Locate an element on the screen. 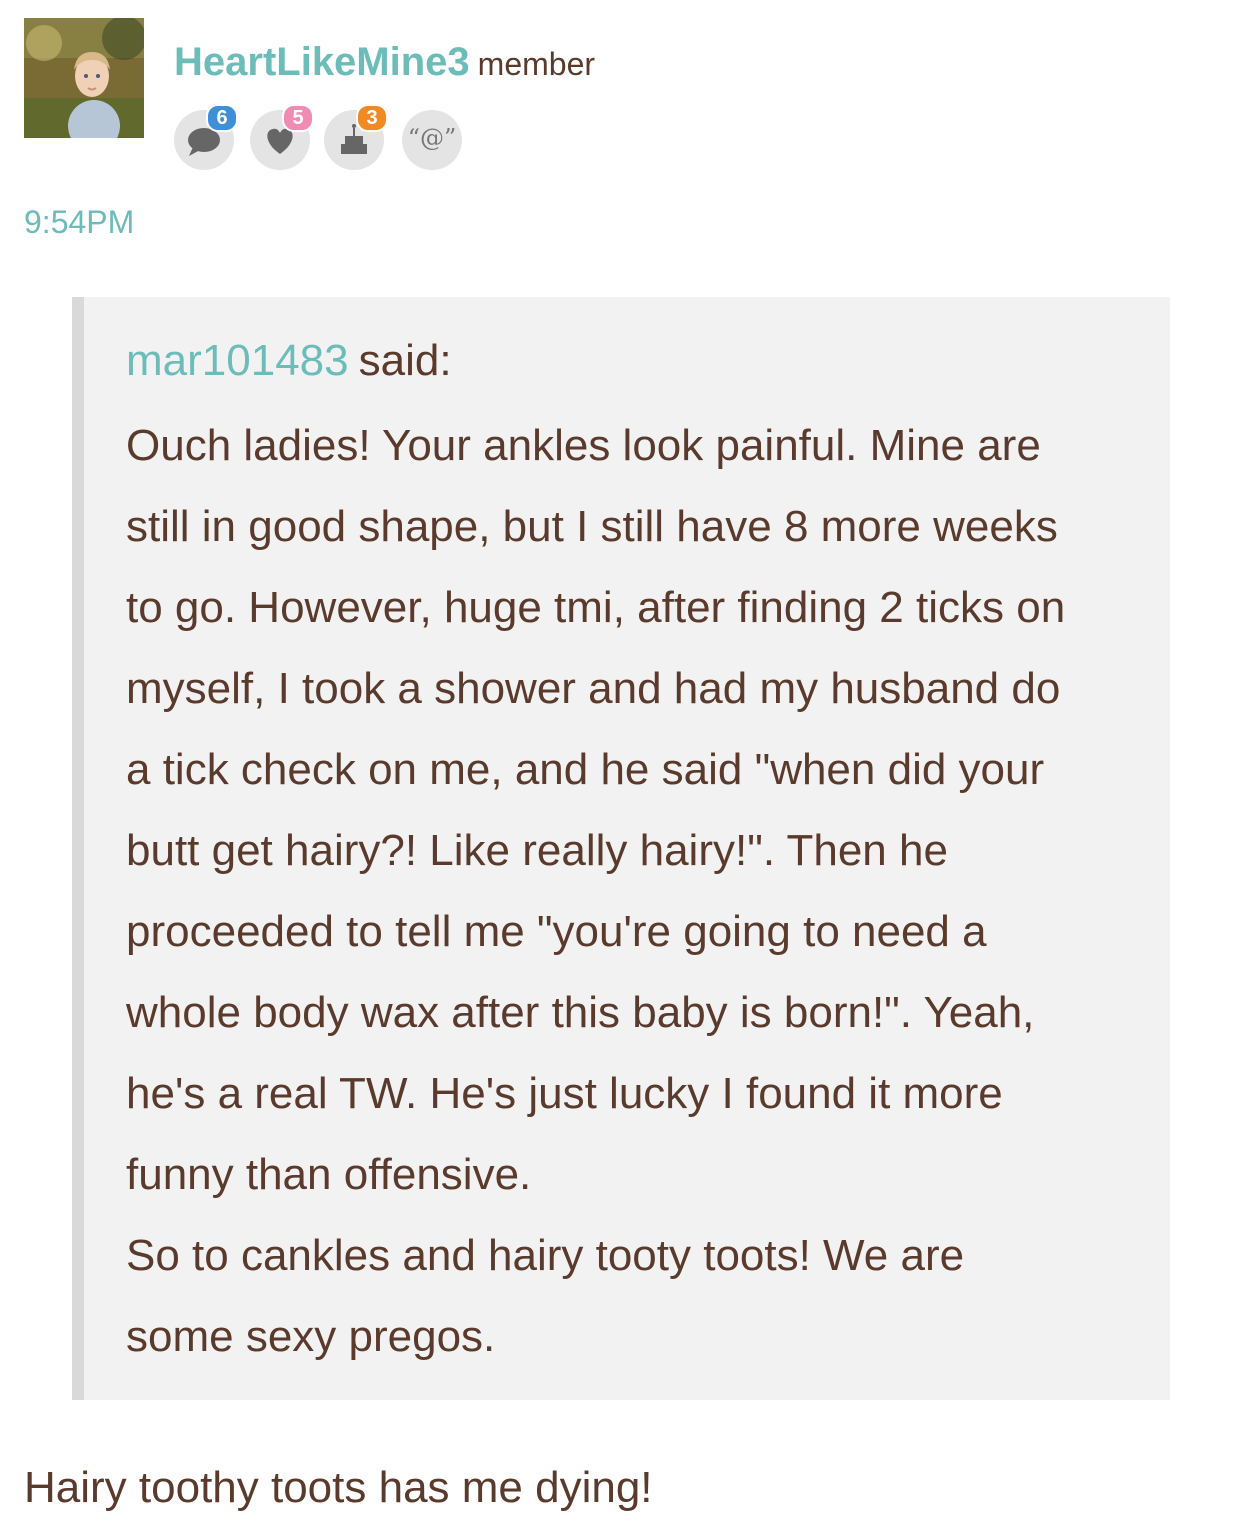  reply-text: Hairy toothy toots has me dying! is located at coordinates (338, 1487).